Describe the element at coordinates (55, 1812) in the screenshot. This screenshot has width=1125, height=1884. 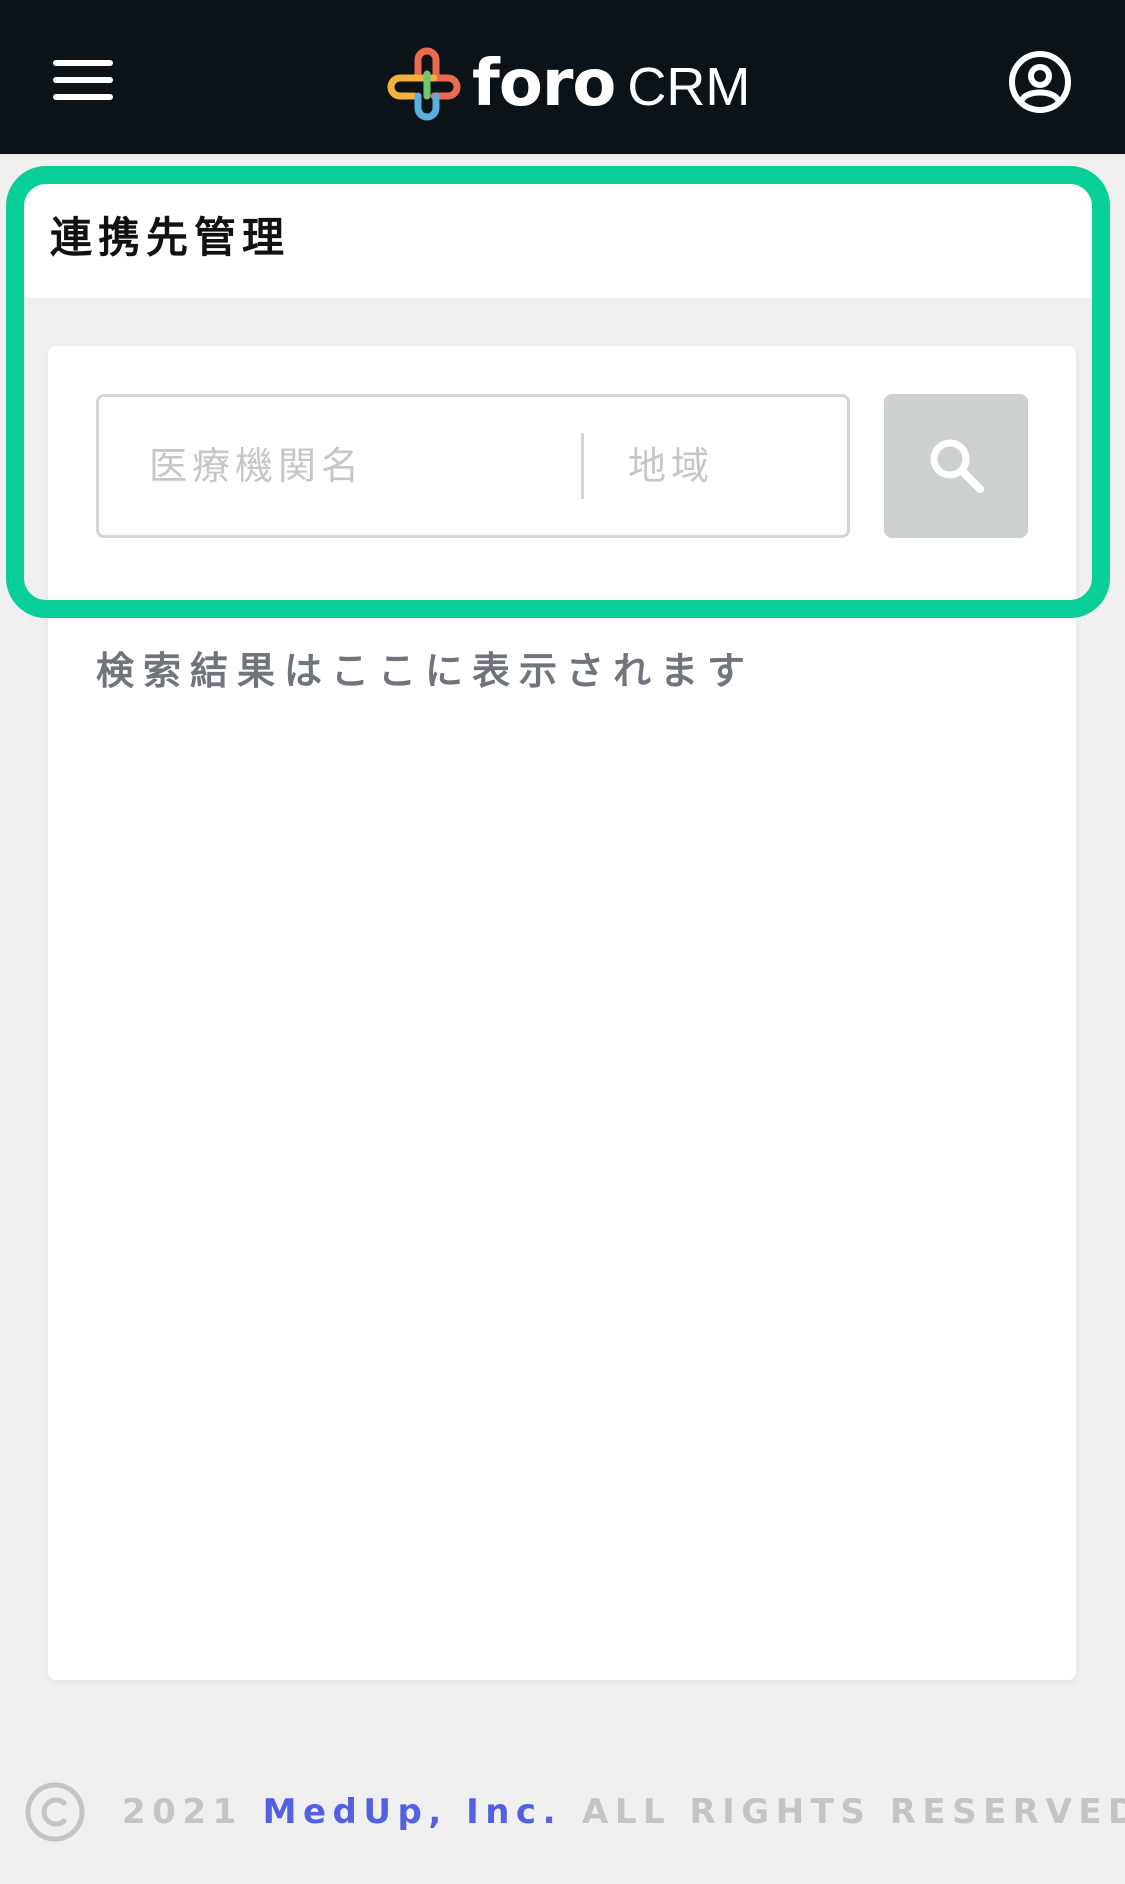
I see `copyright-icon` at that location.